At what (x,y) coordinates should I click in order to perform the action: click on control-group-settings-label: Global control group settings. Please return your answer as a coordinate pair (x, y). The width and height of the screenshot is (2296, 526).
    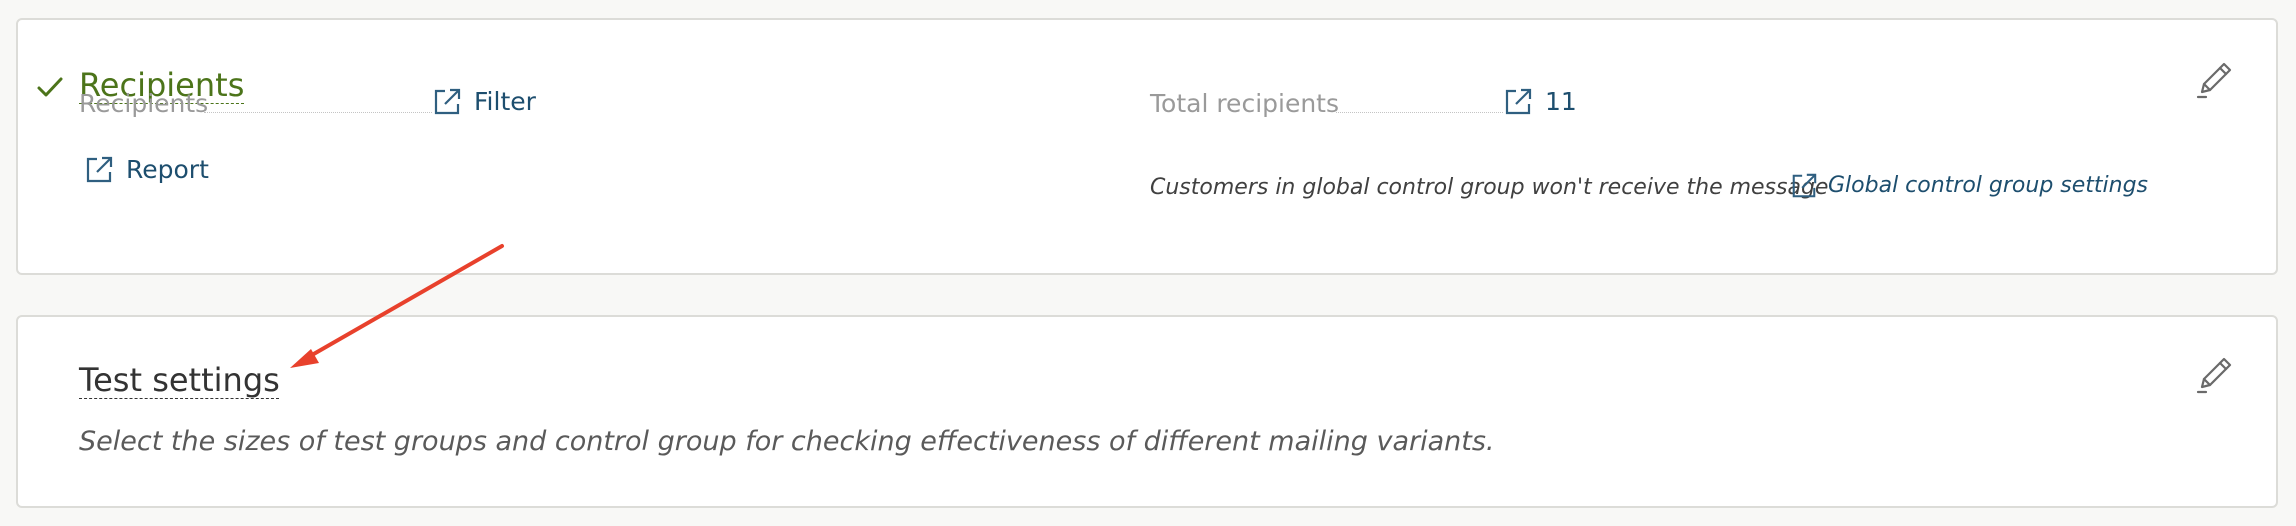
    Looking at the image, I should click on (1988, 185).